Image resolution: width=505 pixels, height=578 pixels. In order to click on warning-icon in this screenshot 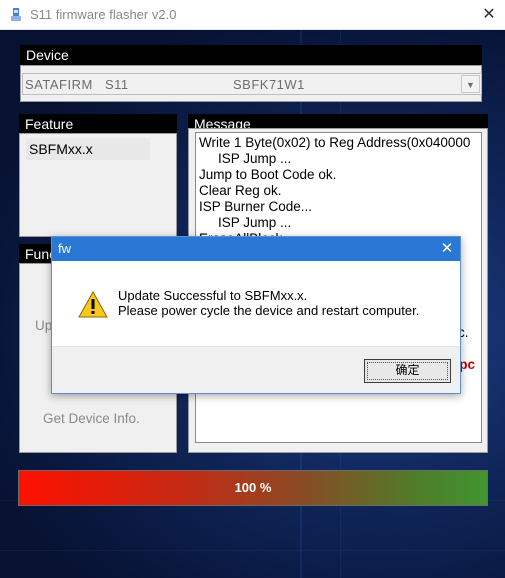, I will do `click(93, 304)`.